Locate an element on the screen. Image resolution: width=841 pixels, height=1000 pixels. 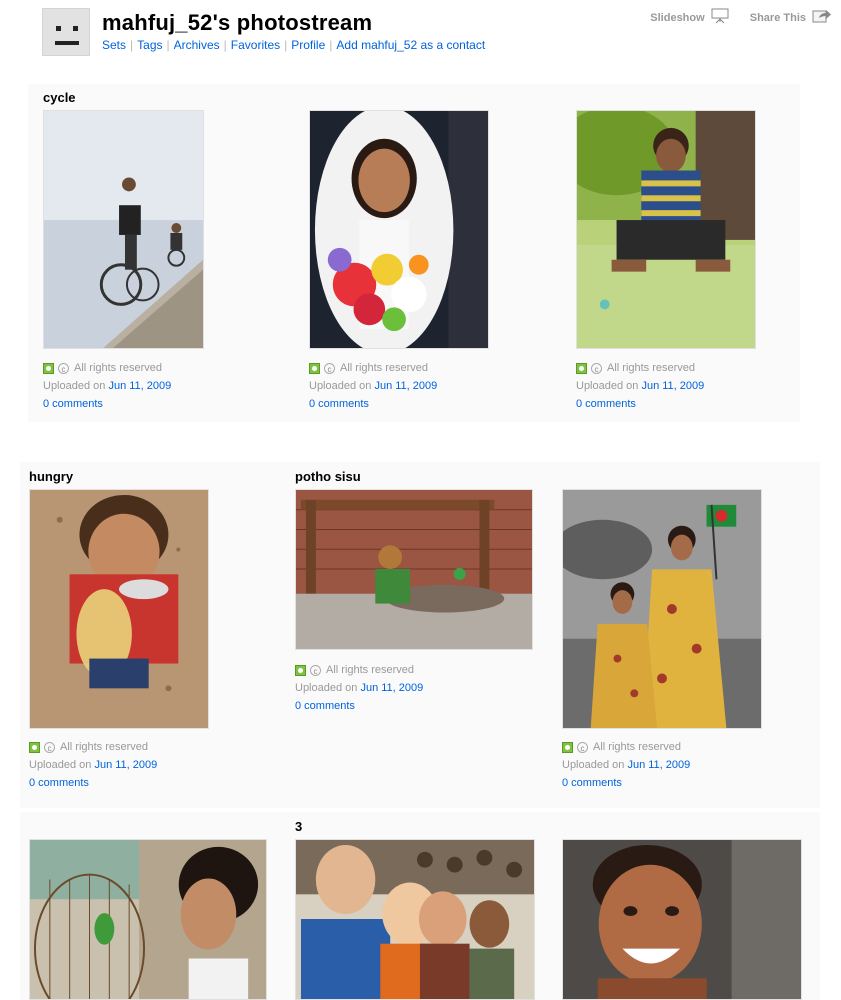
nav-link-profile: Profile is located at coordinates (308, 45).